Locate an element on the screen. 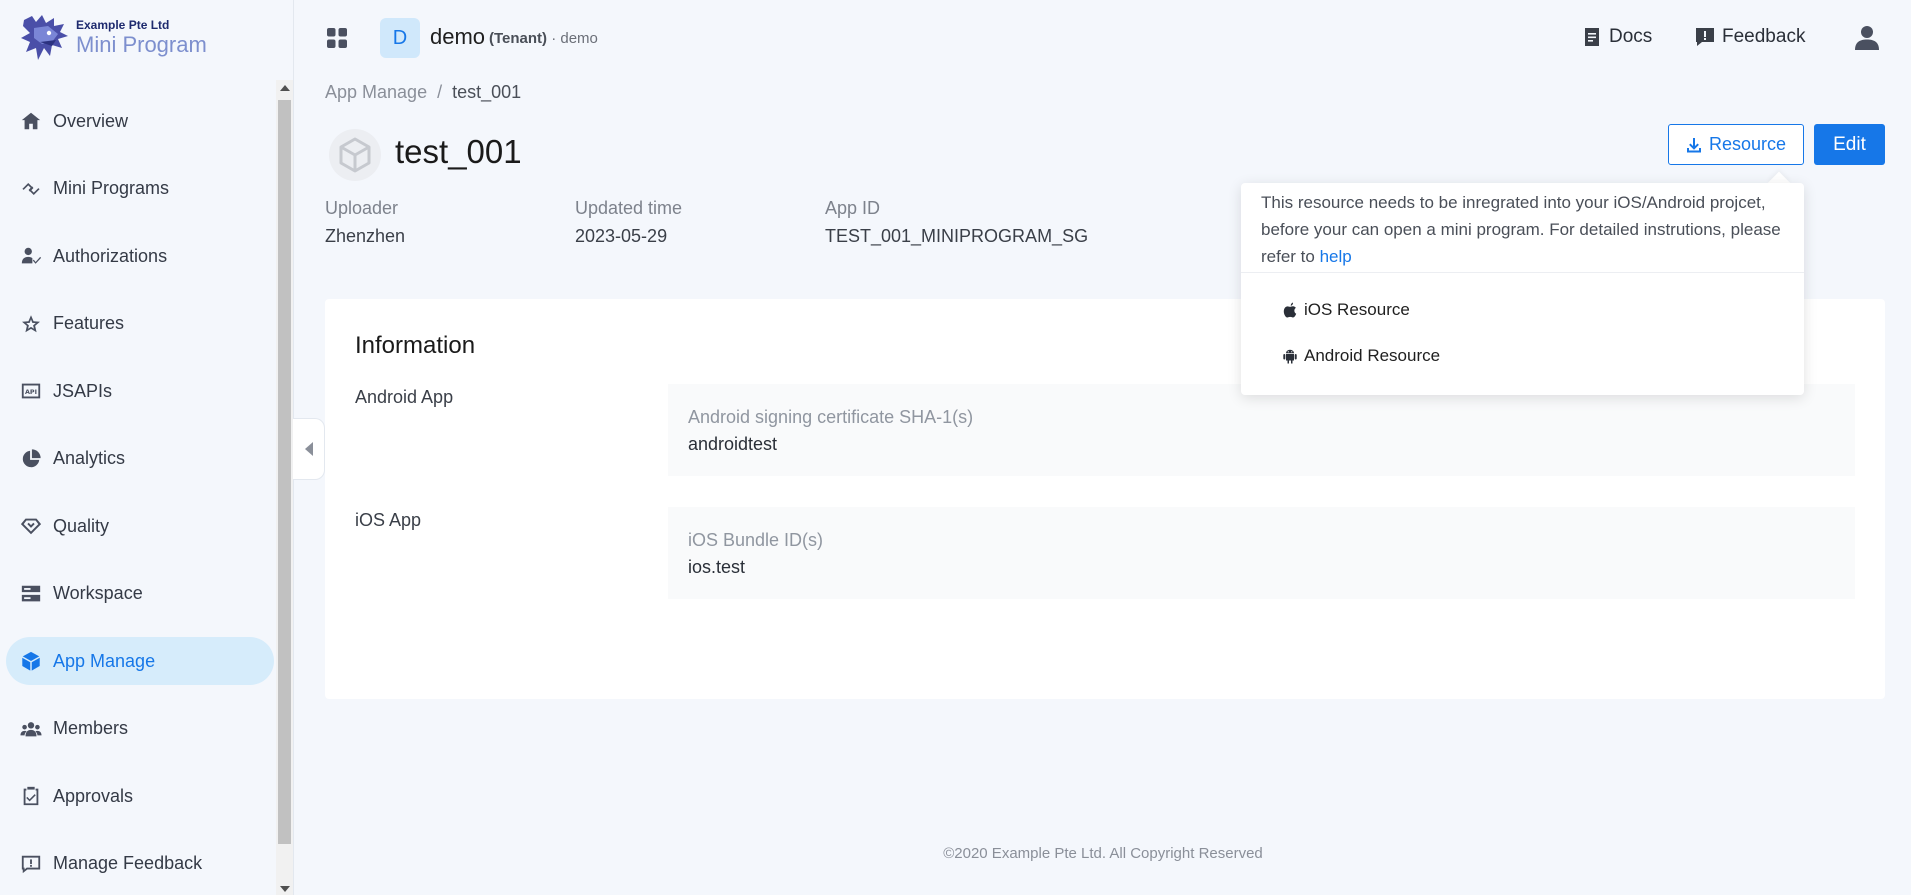  tenant-type: (Tenant) is located at coordinates (518, 38).